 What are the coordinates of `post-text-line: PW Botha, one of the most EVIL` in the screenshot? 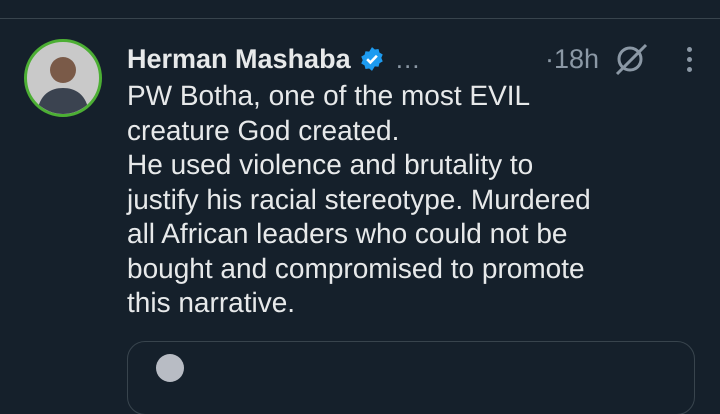 It's located at (329, 96).